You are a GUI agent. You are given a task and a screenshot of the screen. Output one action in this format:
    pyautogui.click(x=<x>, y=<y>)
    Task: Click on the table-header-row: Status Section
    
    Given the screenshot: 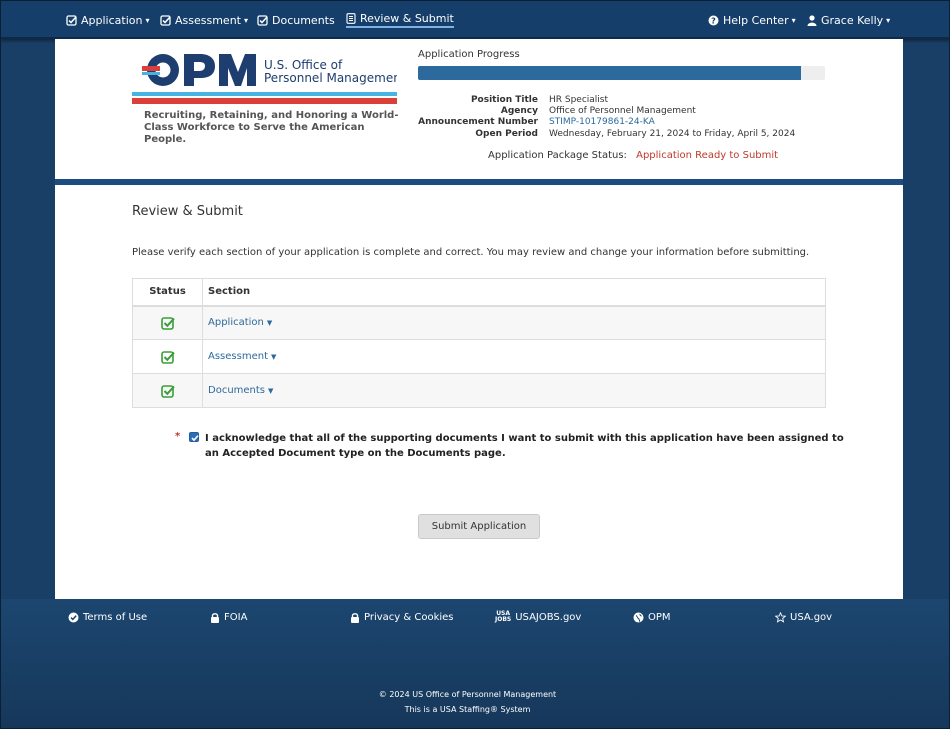 What is the action you would take?
    pyautogui.click(x=479, y=292)
    